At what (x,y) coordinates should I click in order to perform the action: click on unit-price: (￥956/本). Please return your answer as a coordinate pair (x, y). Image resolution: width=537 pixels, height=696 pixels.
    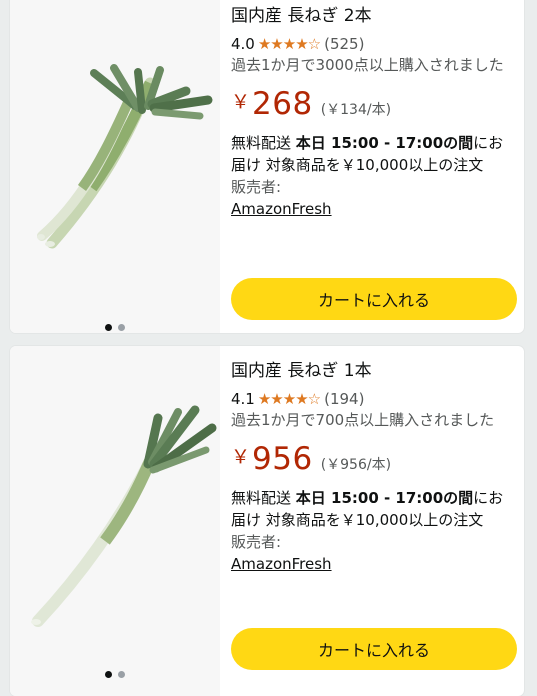
    Looking at the image, I should click on (356, 465).